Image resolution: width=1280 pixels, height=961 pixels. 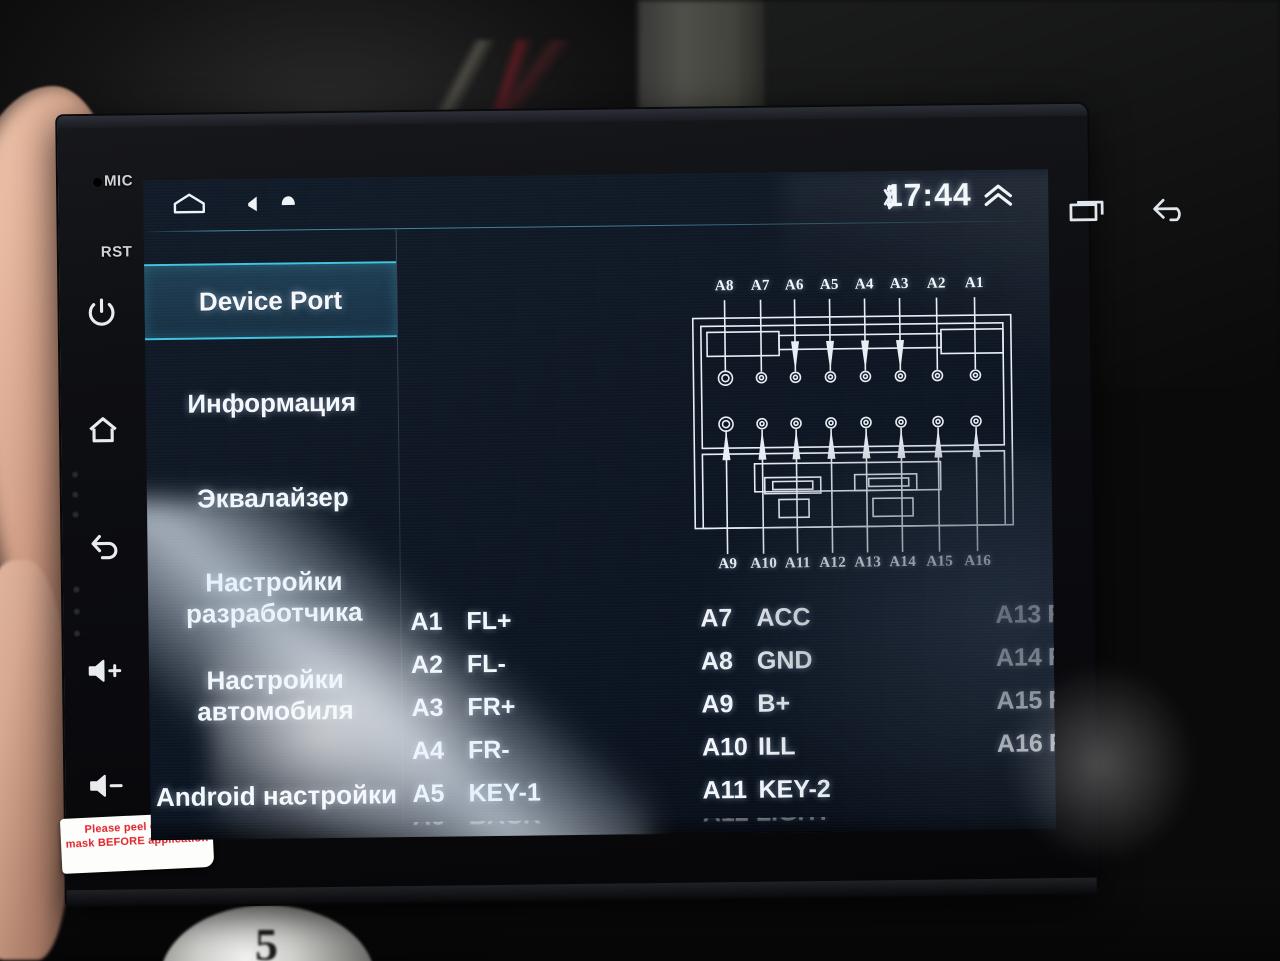 What do you see at coordinates (103, 433) in the screenshot?
I see `home-icon` at bounding box center [103, 433].